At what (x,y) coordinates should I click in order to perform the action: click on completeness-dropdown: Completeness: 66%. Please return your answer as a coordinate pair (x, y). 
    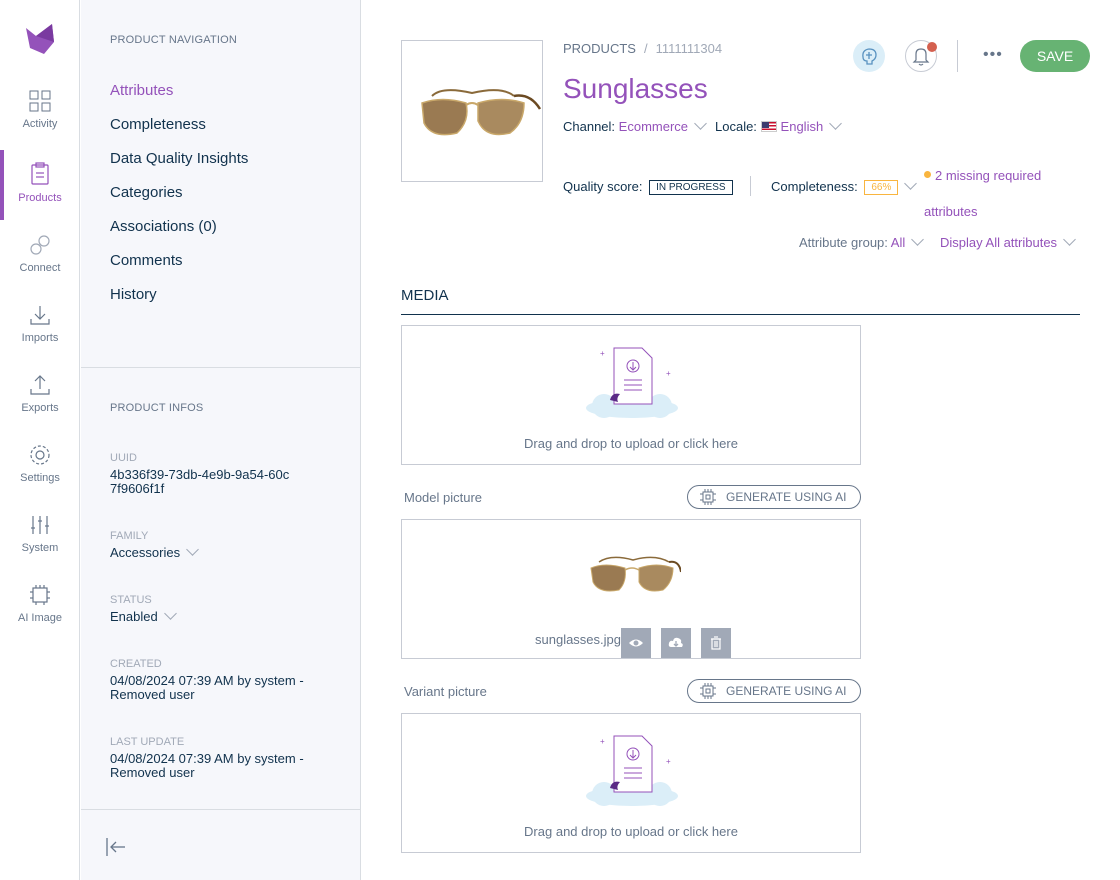
    Looking at the image, I should click on (844, 186).